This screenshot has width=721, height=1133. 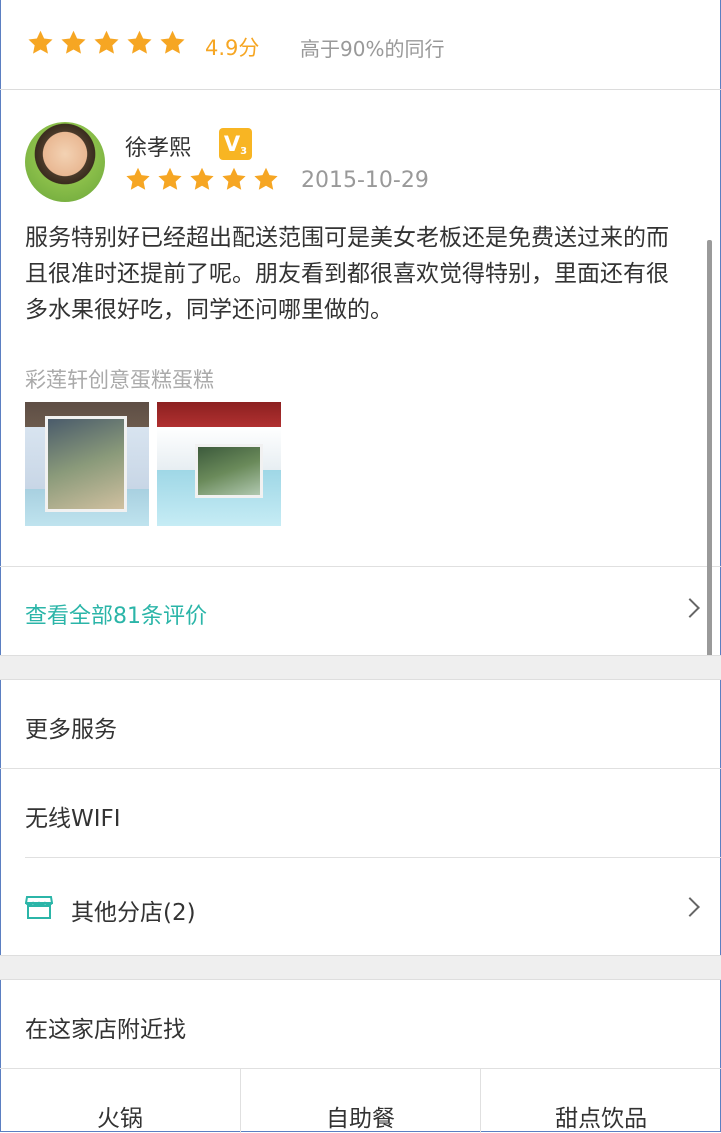 What do you see at coordinates (360, 1024) in the screenshot?
I see `nearby-header: 在这家店附近找` at bounding box center [360, 1024].